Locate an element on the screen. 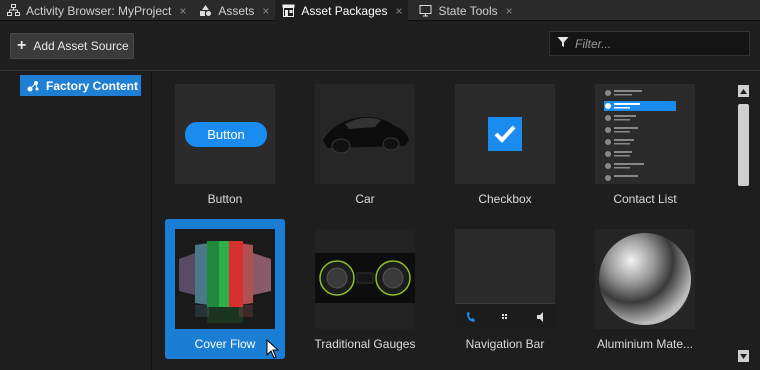  package-label: Traditional Gauges is located at coordinates (365, 344).